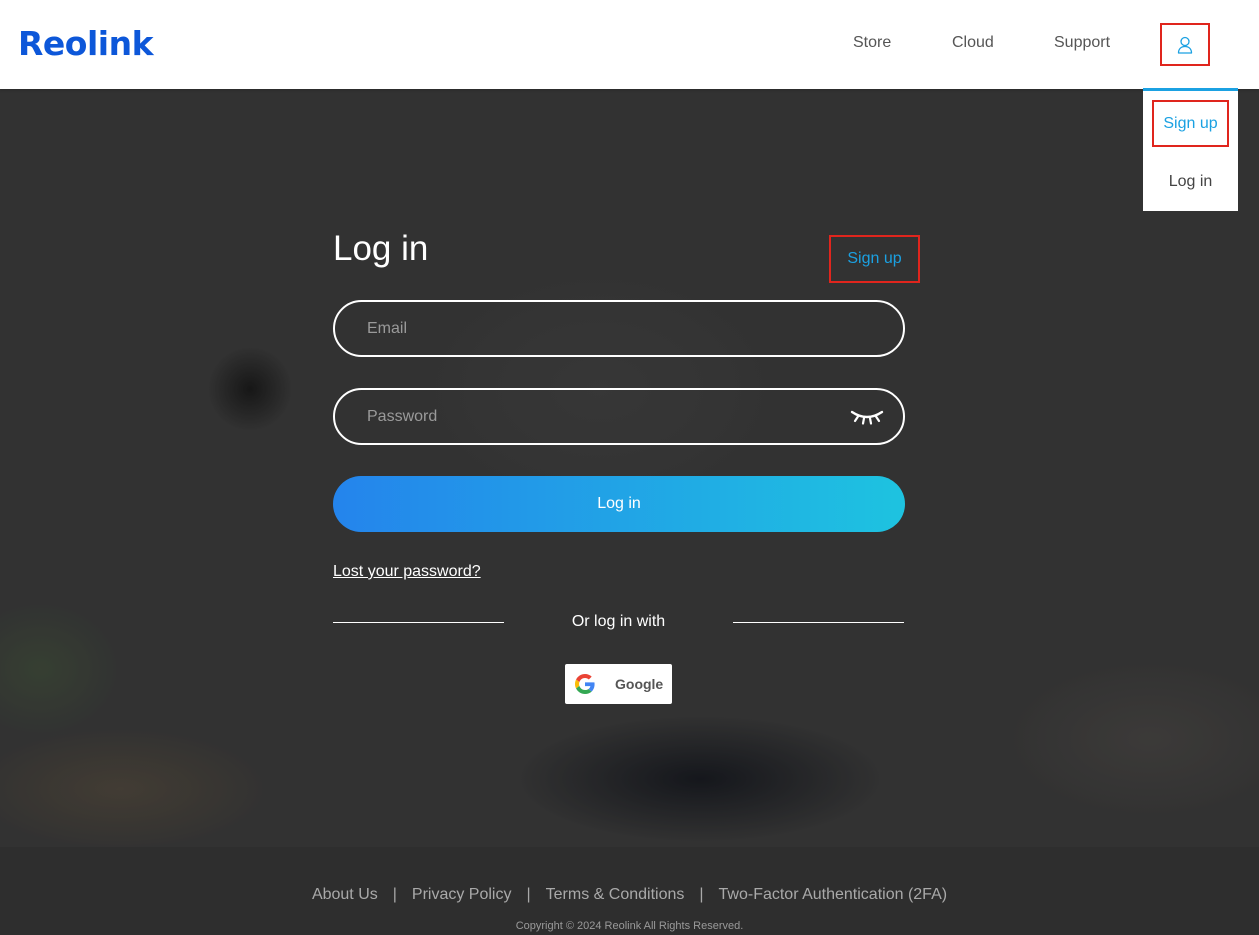 This screenshot has height=935, width=1259. What do you see at coordinates (619, 504) in the screenshot?
I see `login-button: Log in` at bounding box center [619, 504].